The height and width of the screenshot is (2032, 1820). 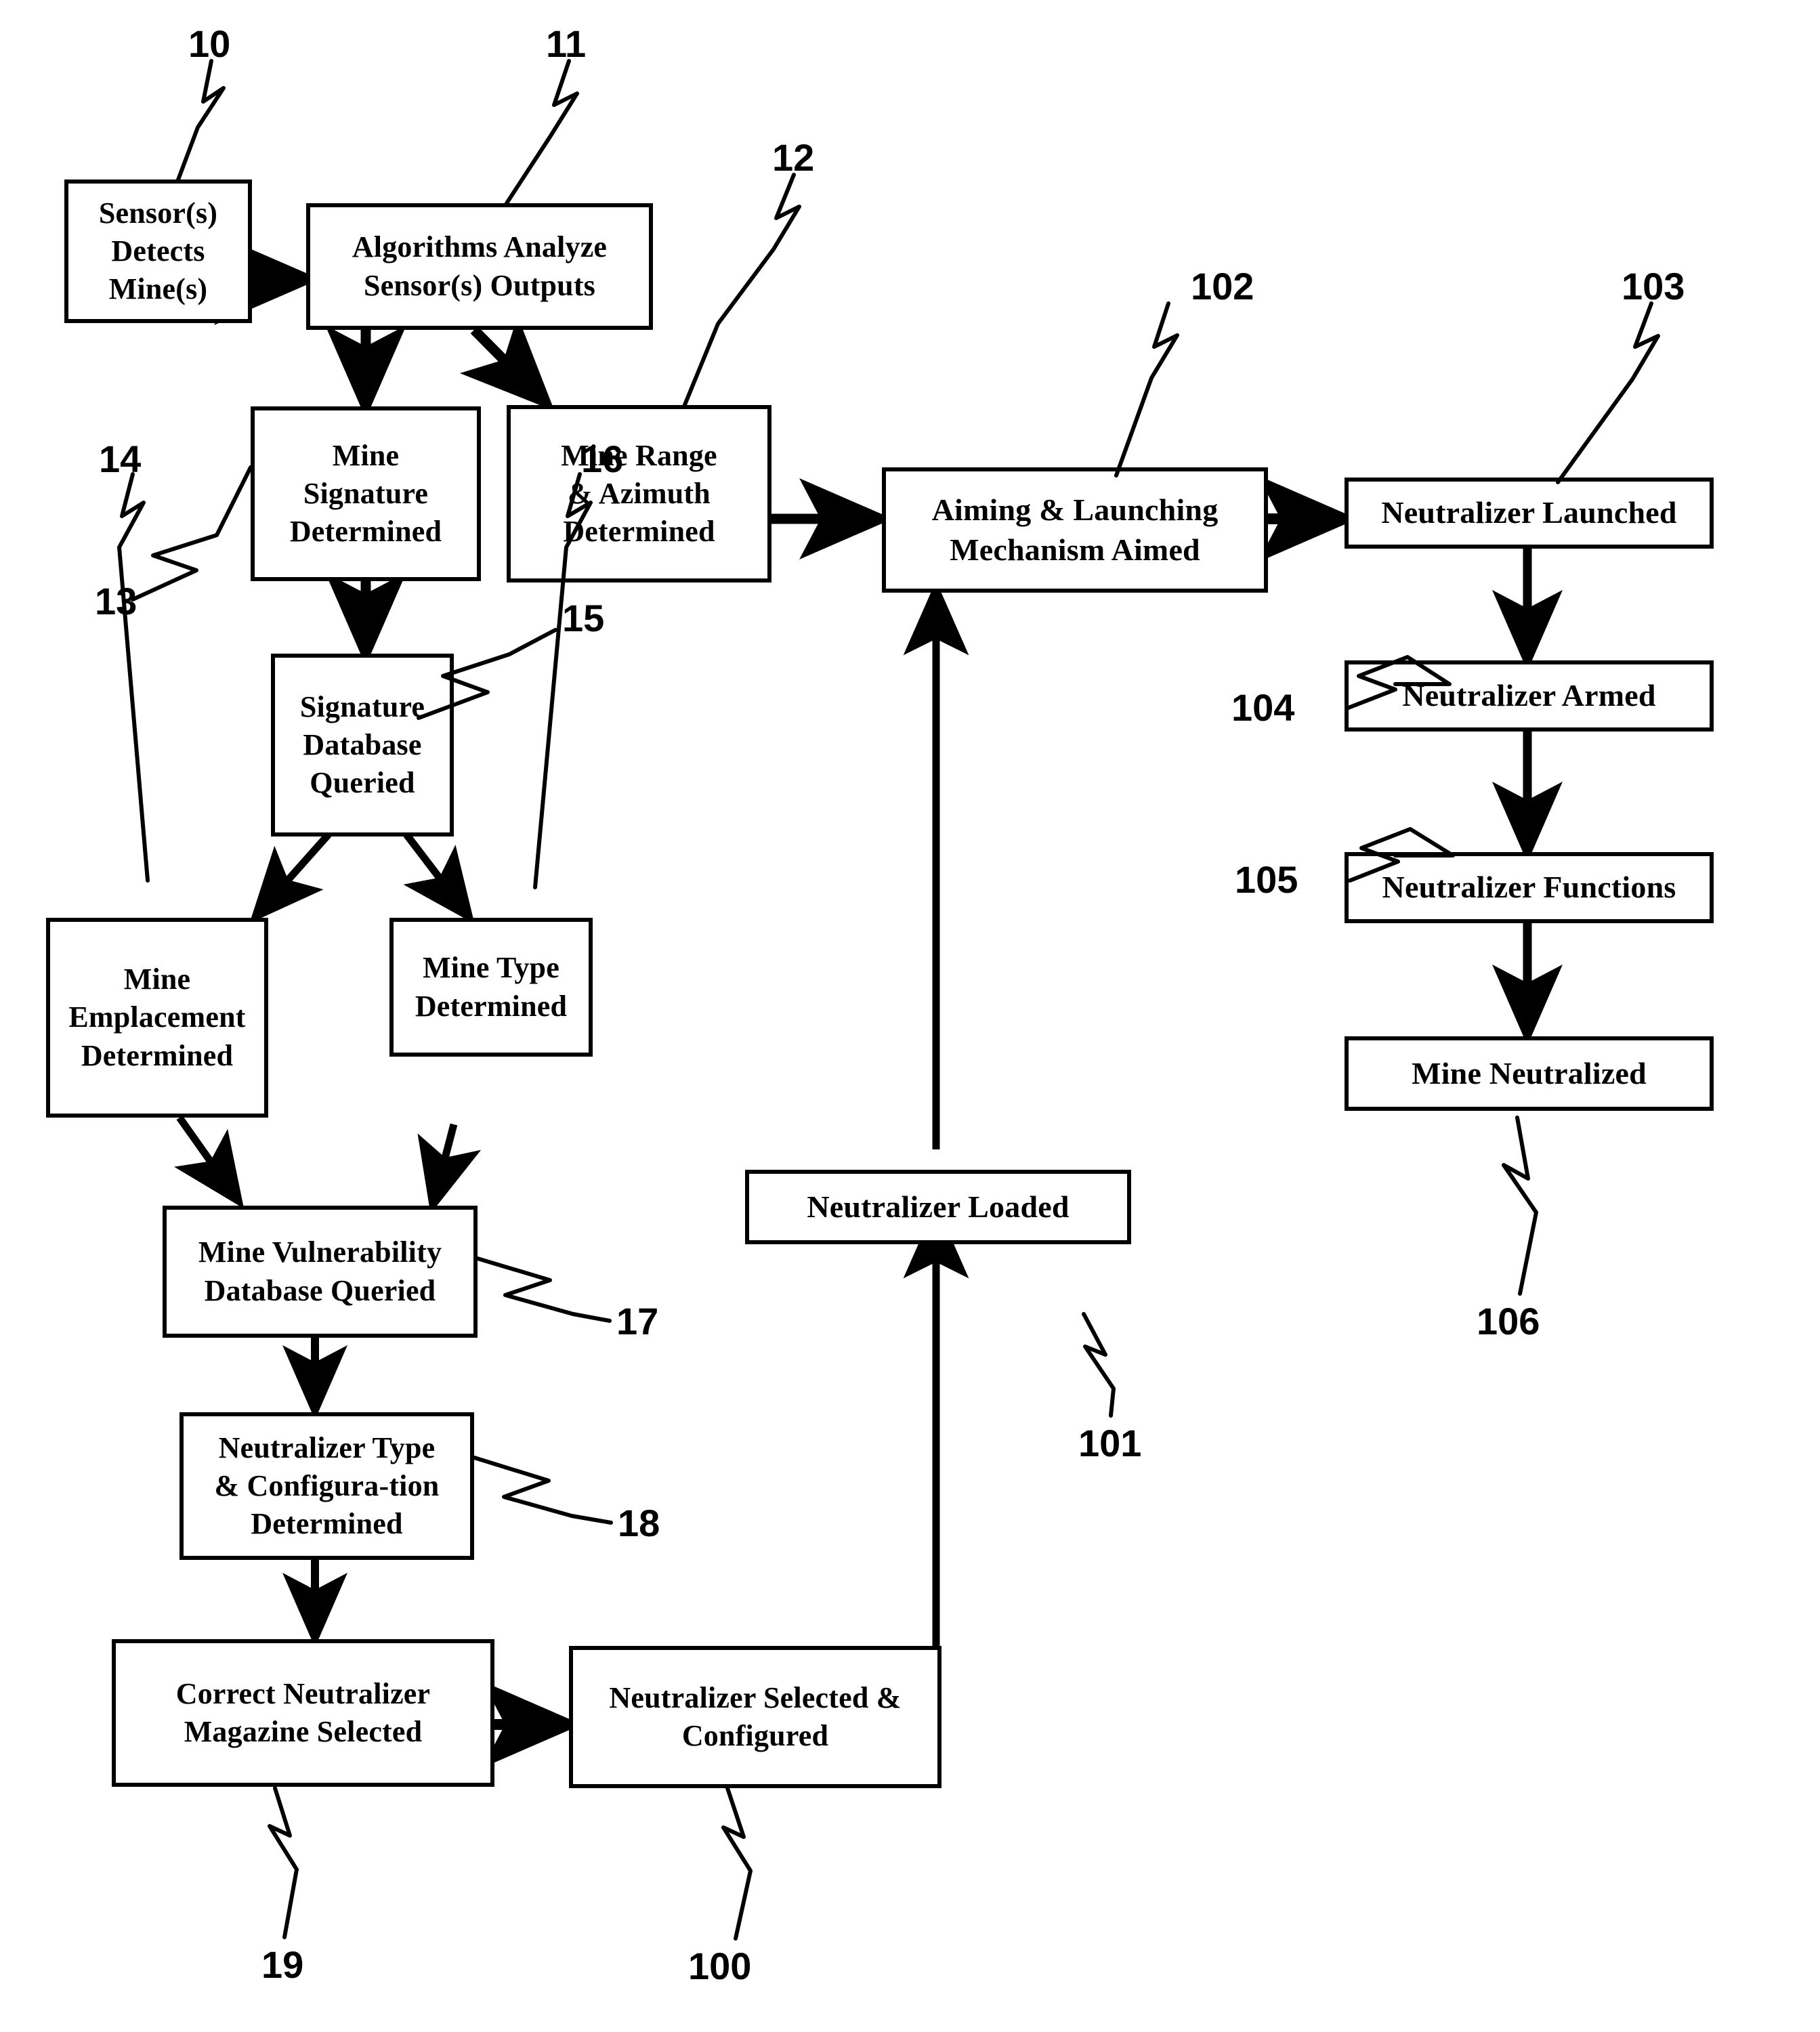 What do you see at coordinates (755, 1735) in the screenshot?
I see `node-line: Configured` at bounding box center [755, 1735].